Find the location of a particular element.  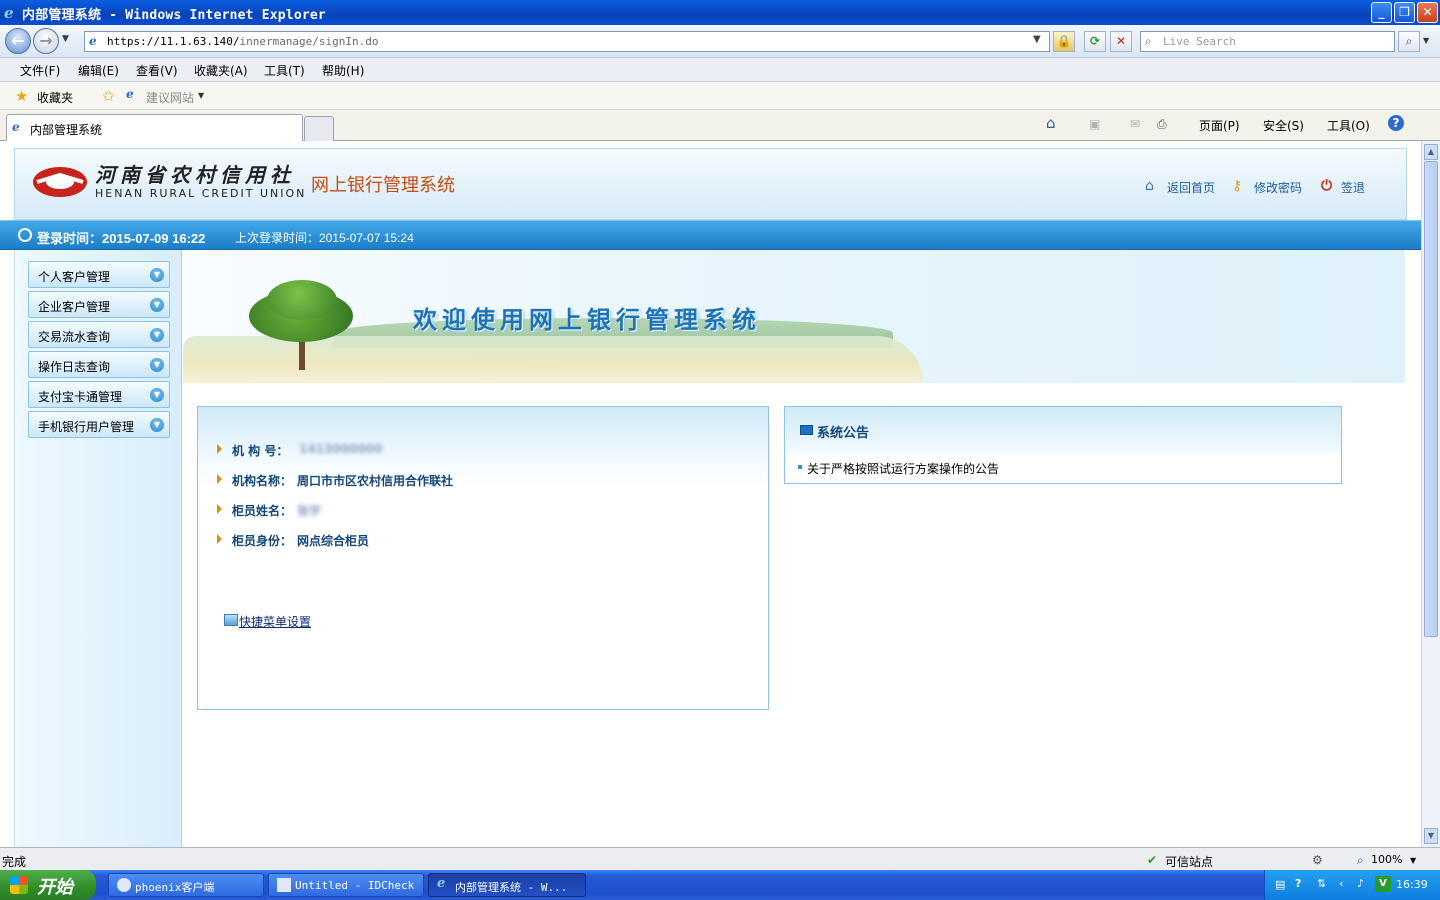

start-button: 开始 is located at coordinates (48, 885).